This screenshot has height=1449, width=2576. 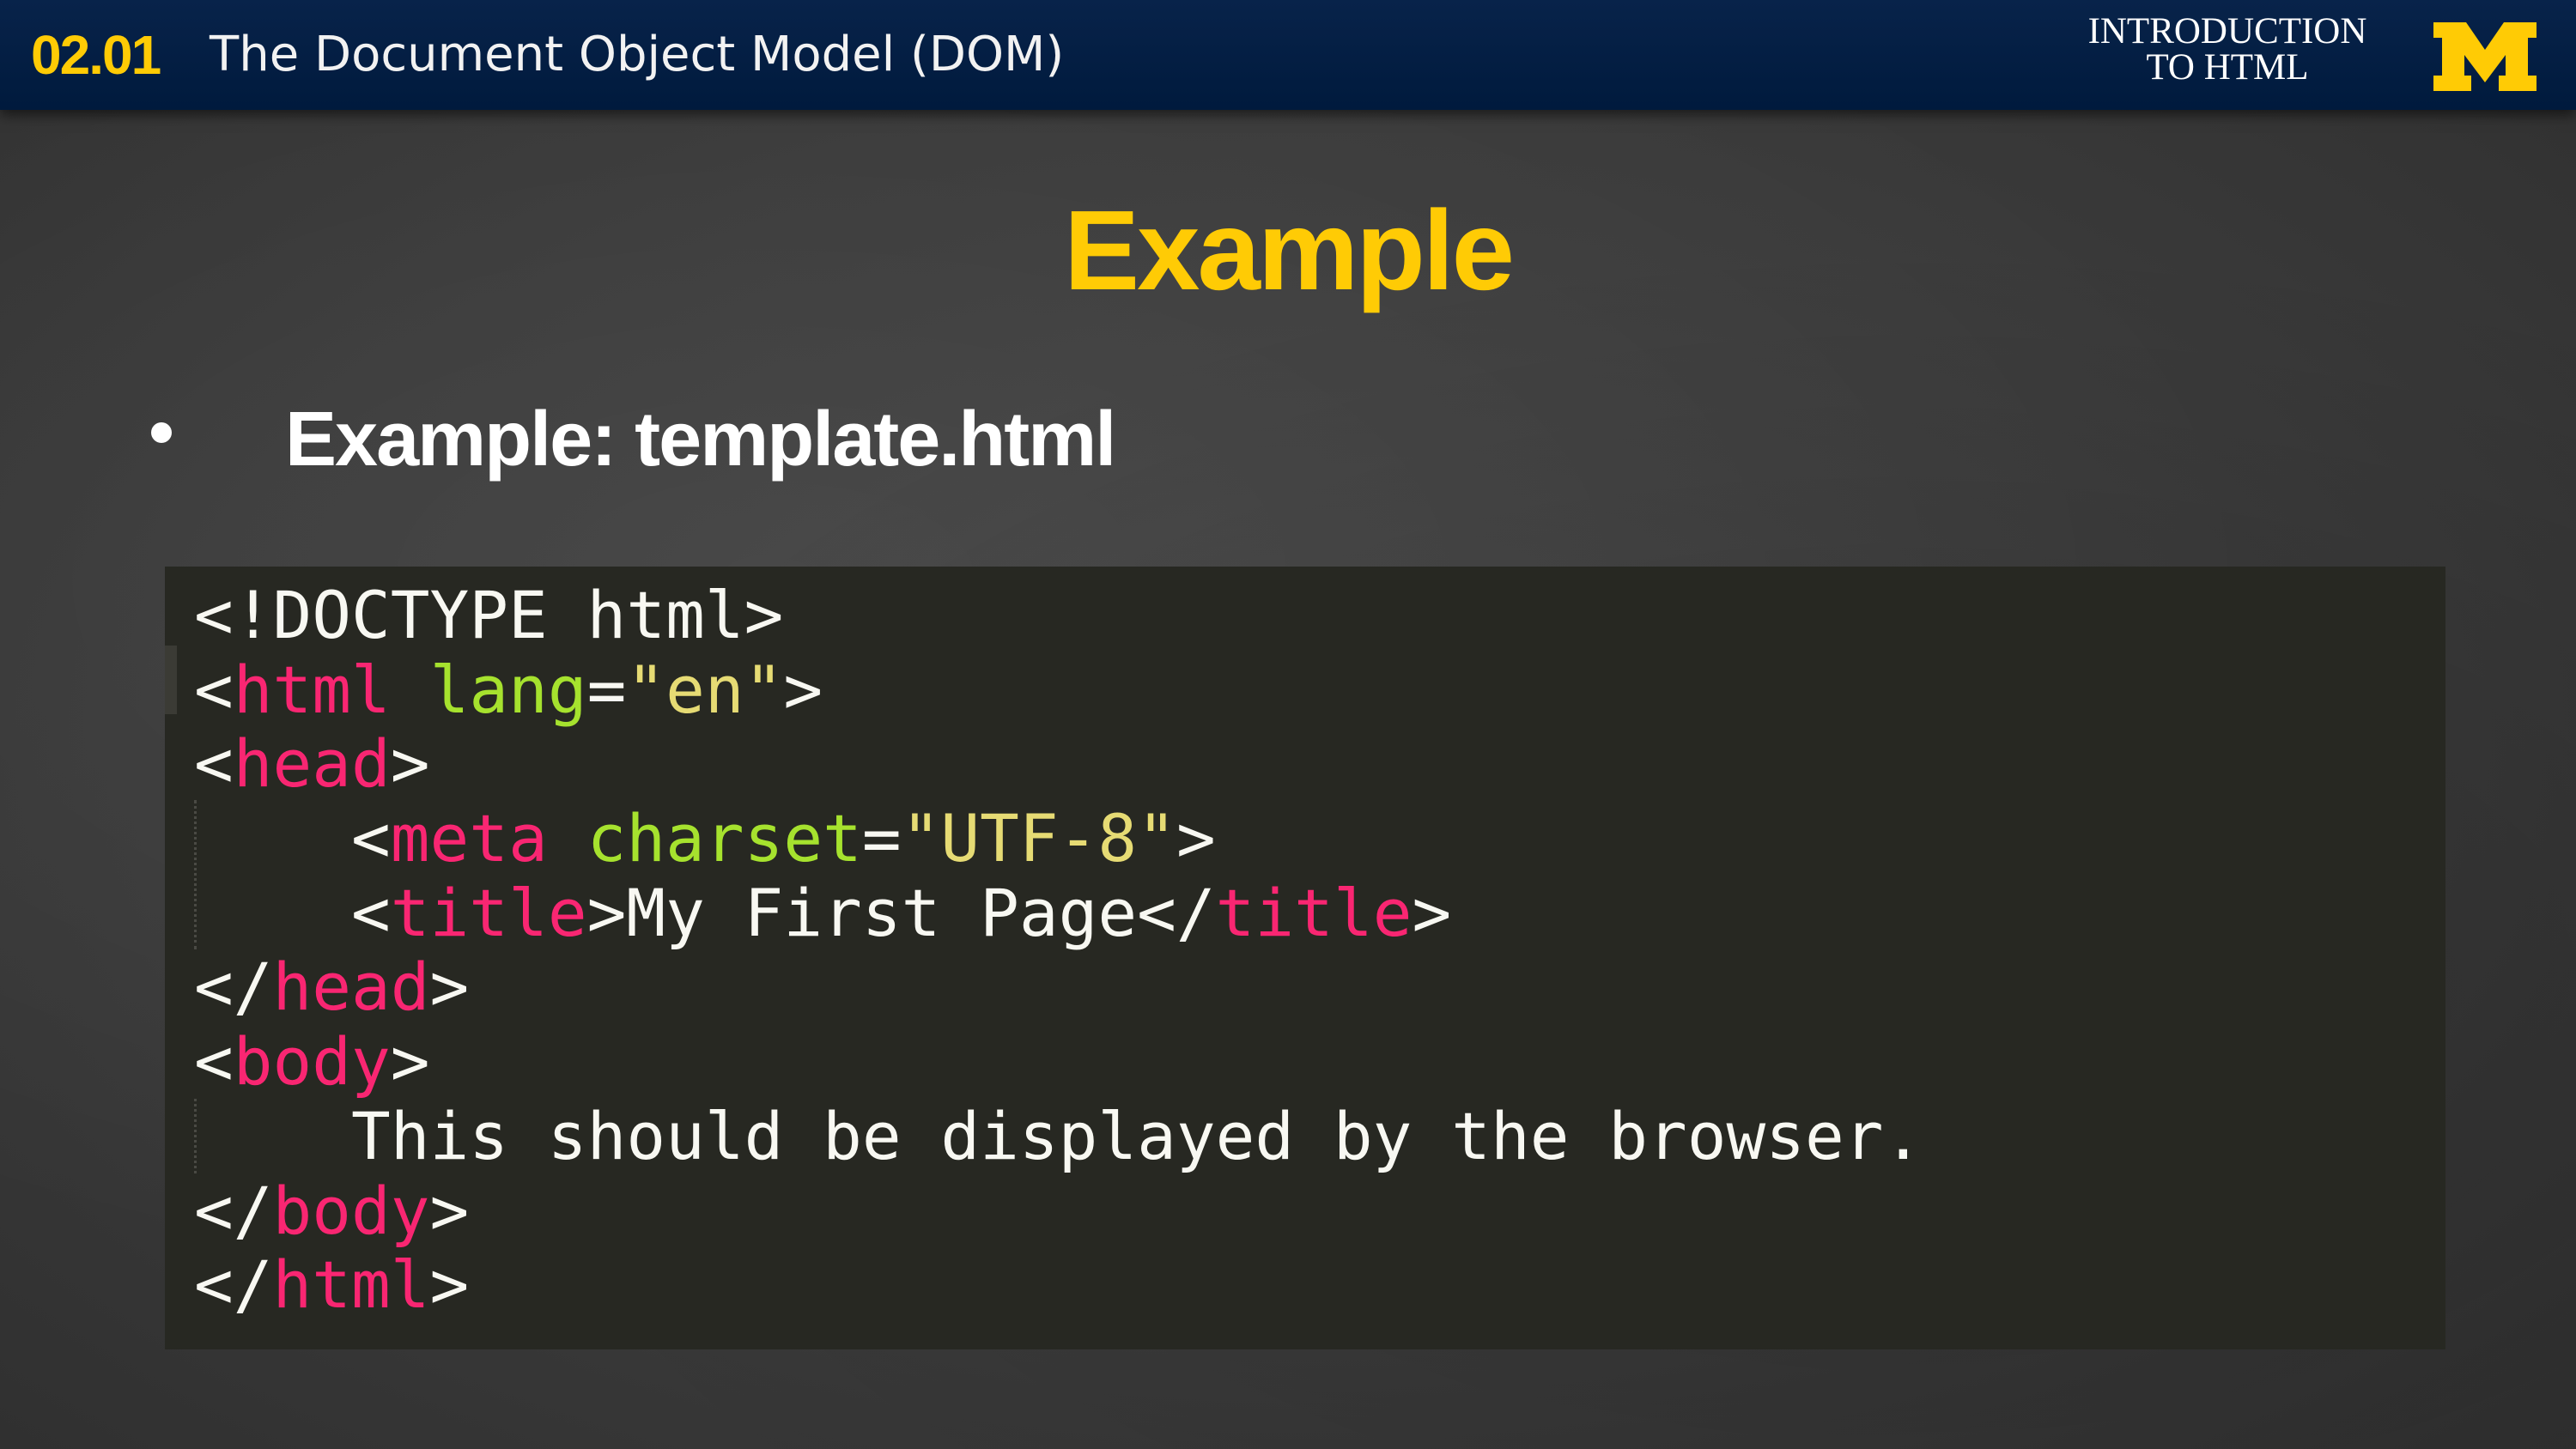 I want to click on code-gutter-marker, so click(x=171, y=680).